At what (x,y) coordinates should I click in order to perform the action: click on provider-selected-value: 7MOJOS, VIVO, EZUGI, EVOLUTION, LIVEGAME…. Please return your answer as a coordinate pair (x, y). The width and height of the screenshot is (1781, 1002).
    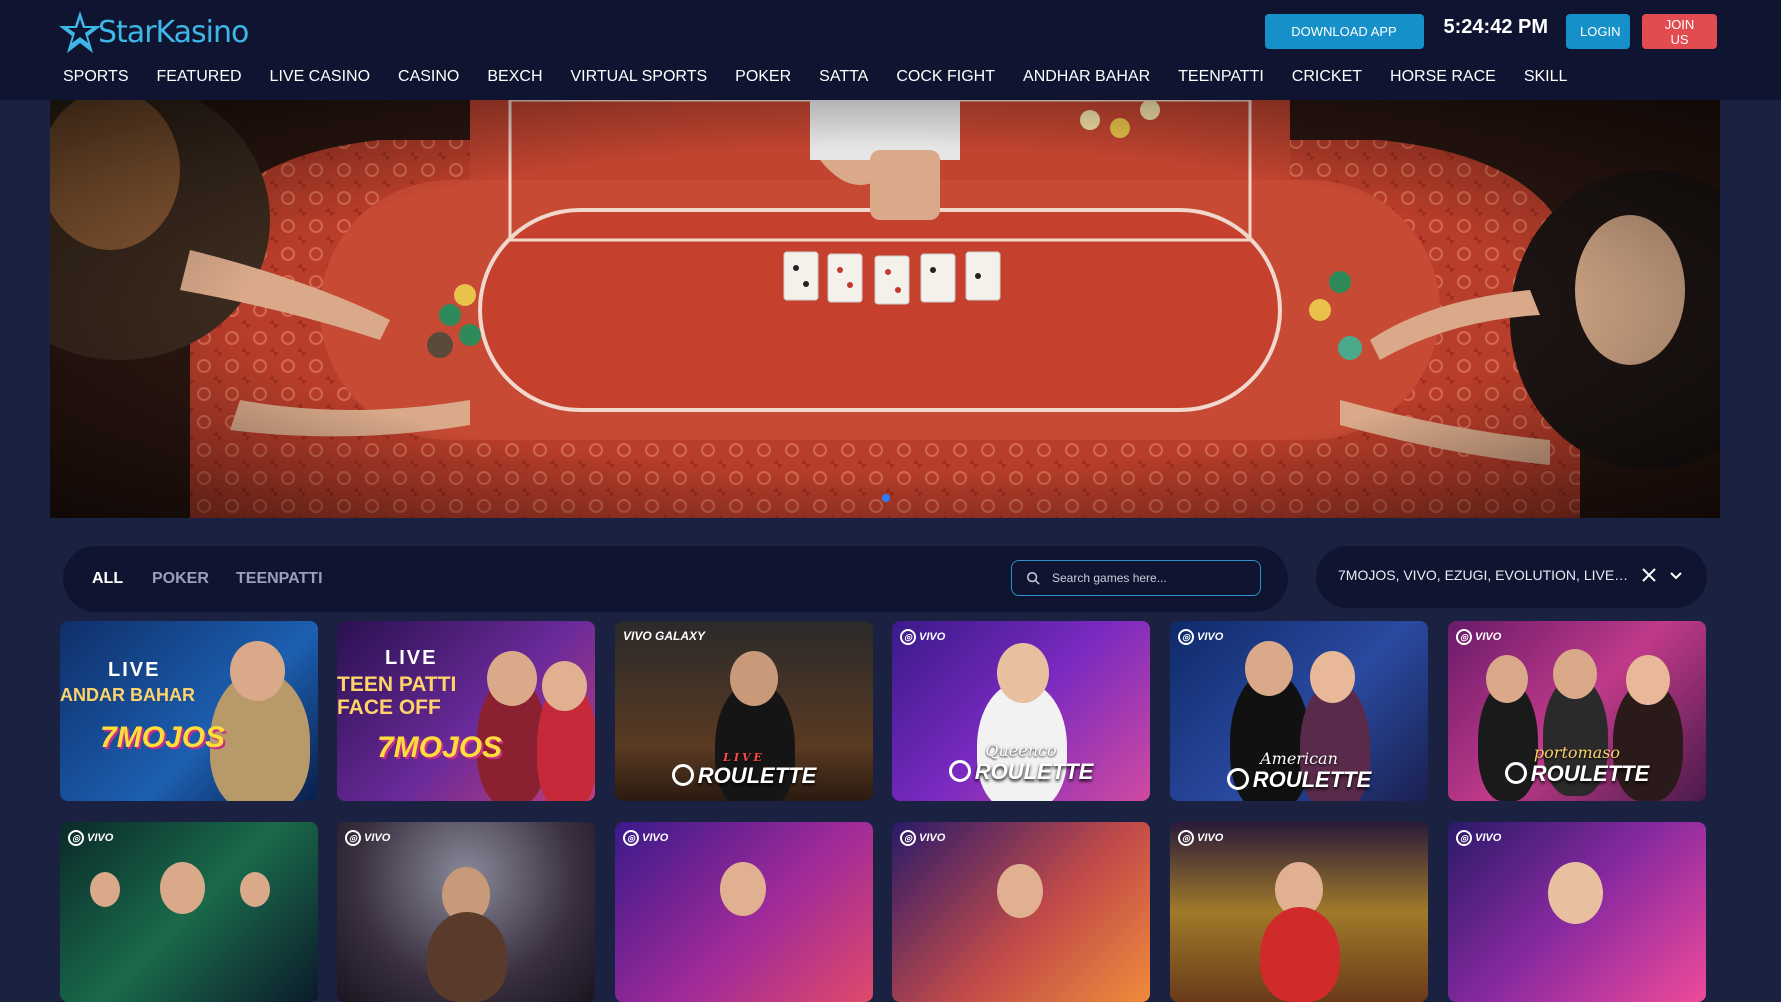
    Looking at the image, I should click on (1488, 575).